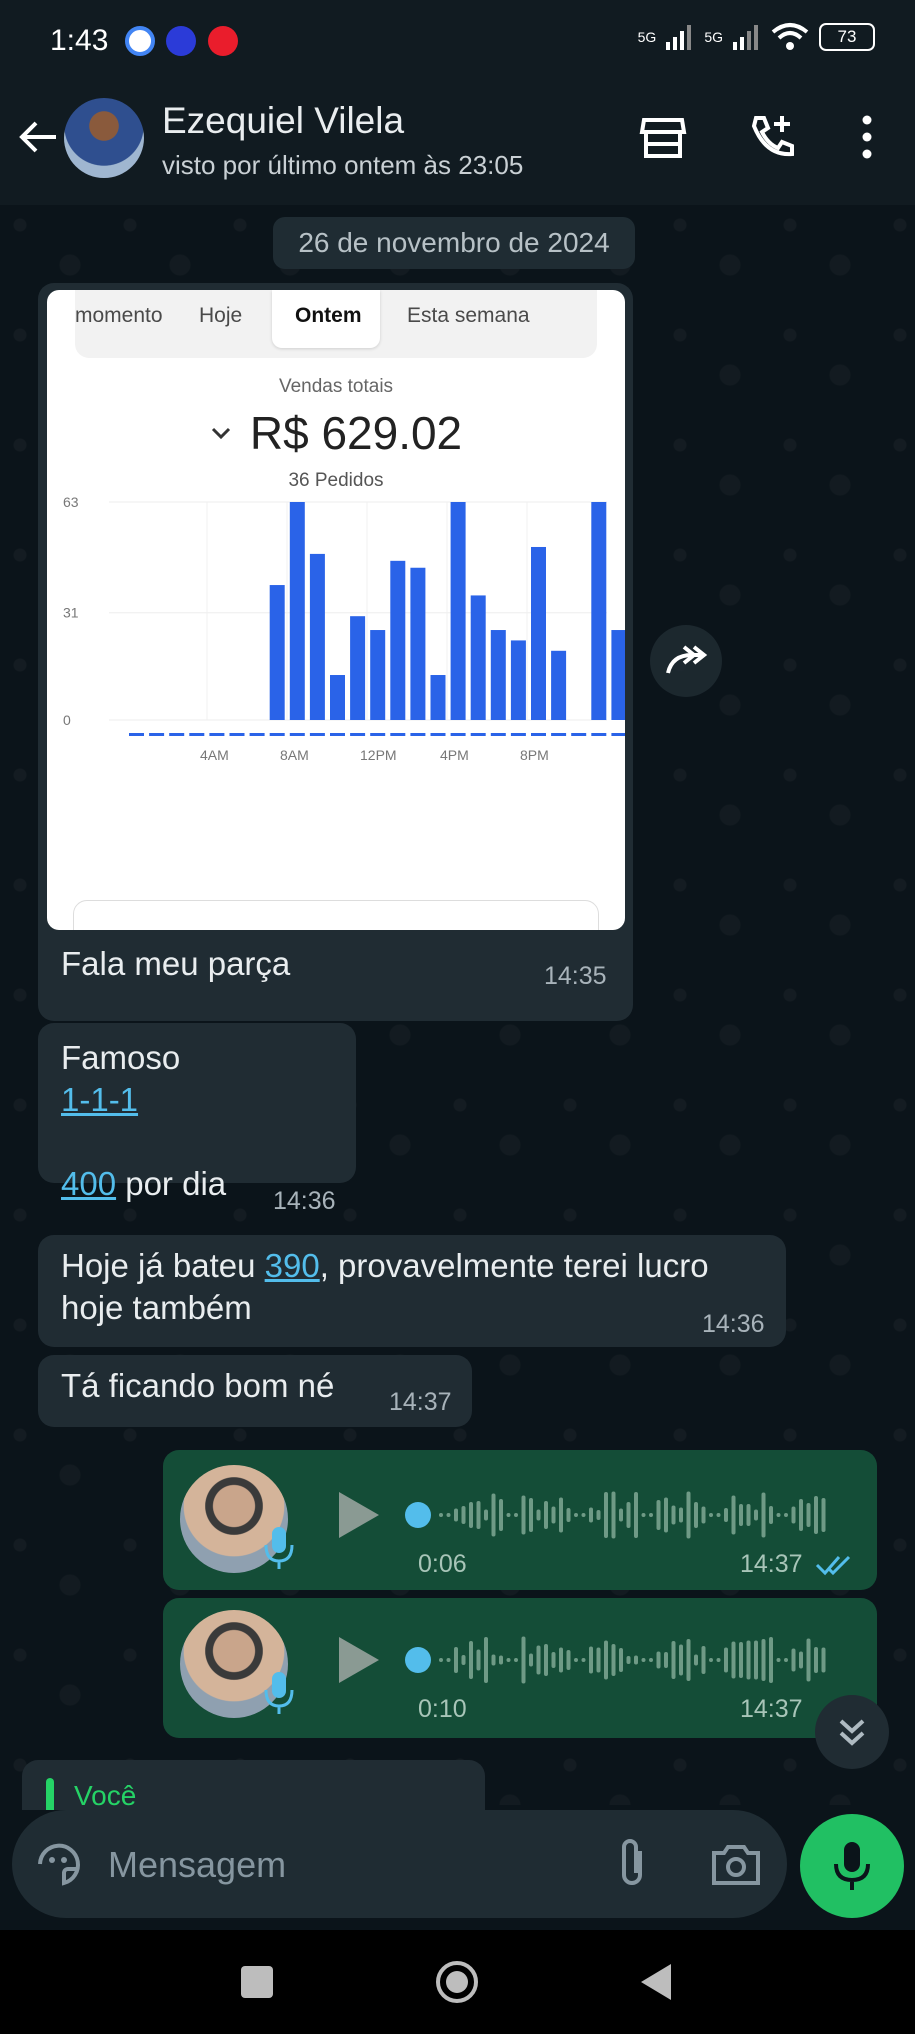  I want to click on x-tick-label: 12PM, so click(378, 755).